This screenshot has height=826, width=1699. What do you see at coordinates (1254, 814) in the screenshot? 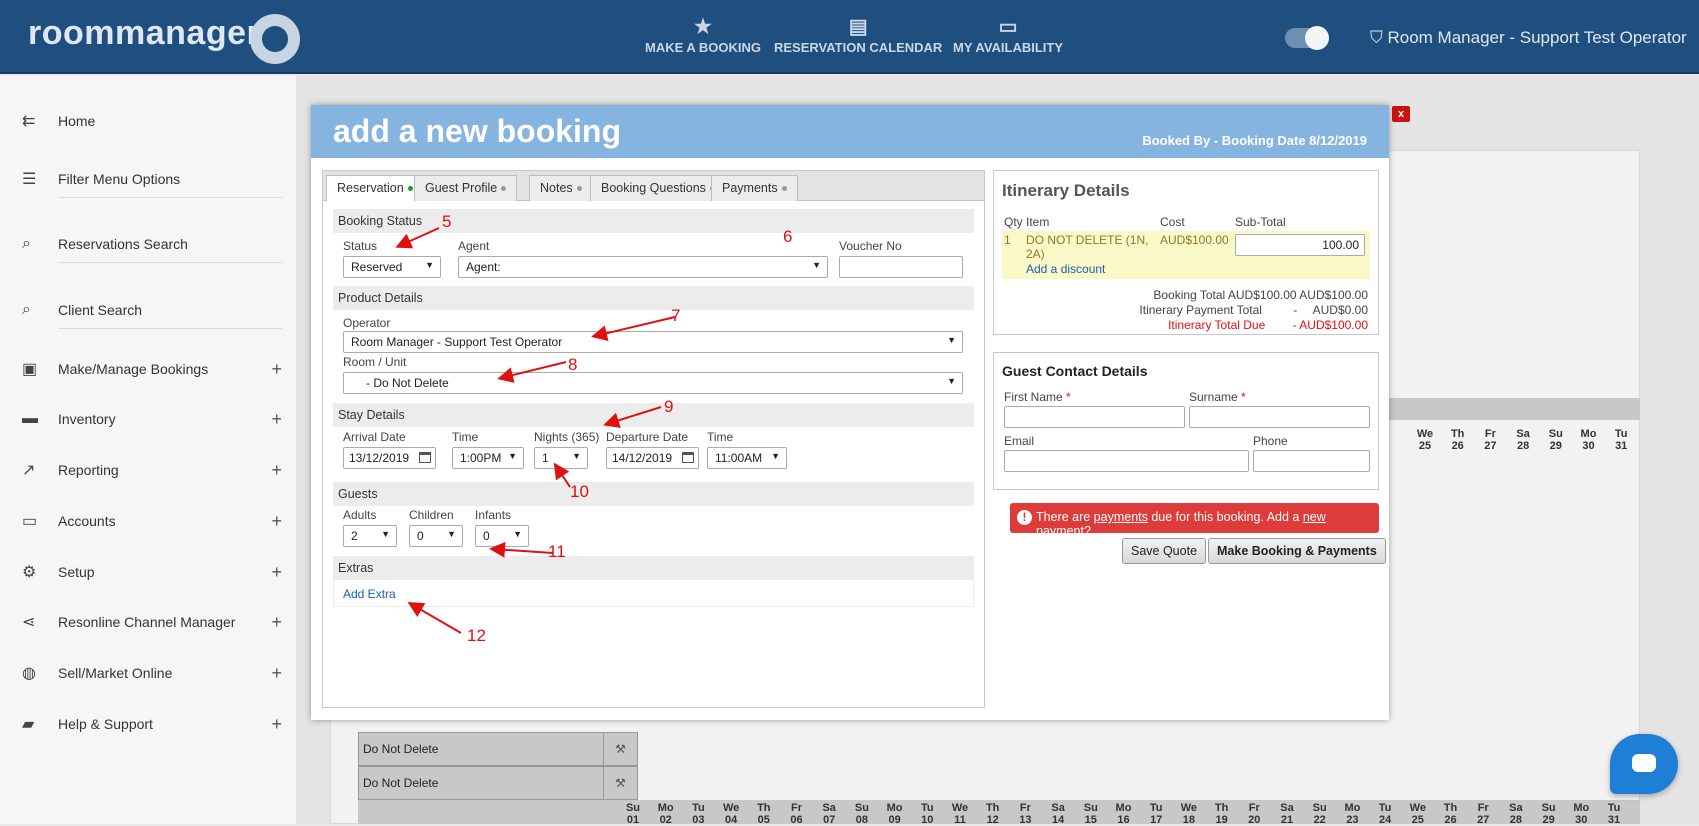
I see `calendar-day-header: Fr 20` at bounding box center [1254, 814].